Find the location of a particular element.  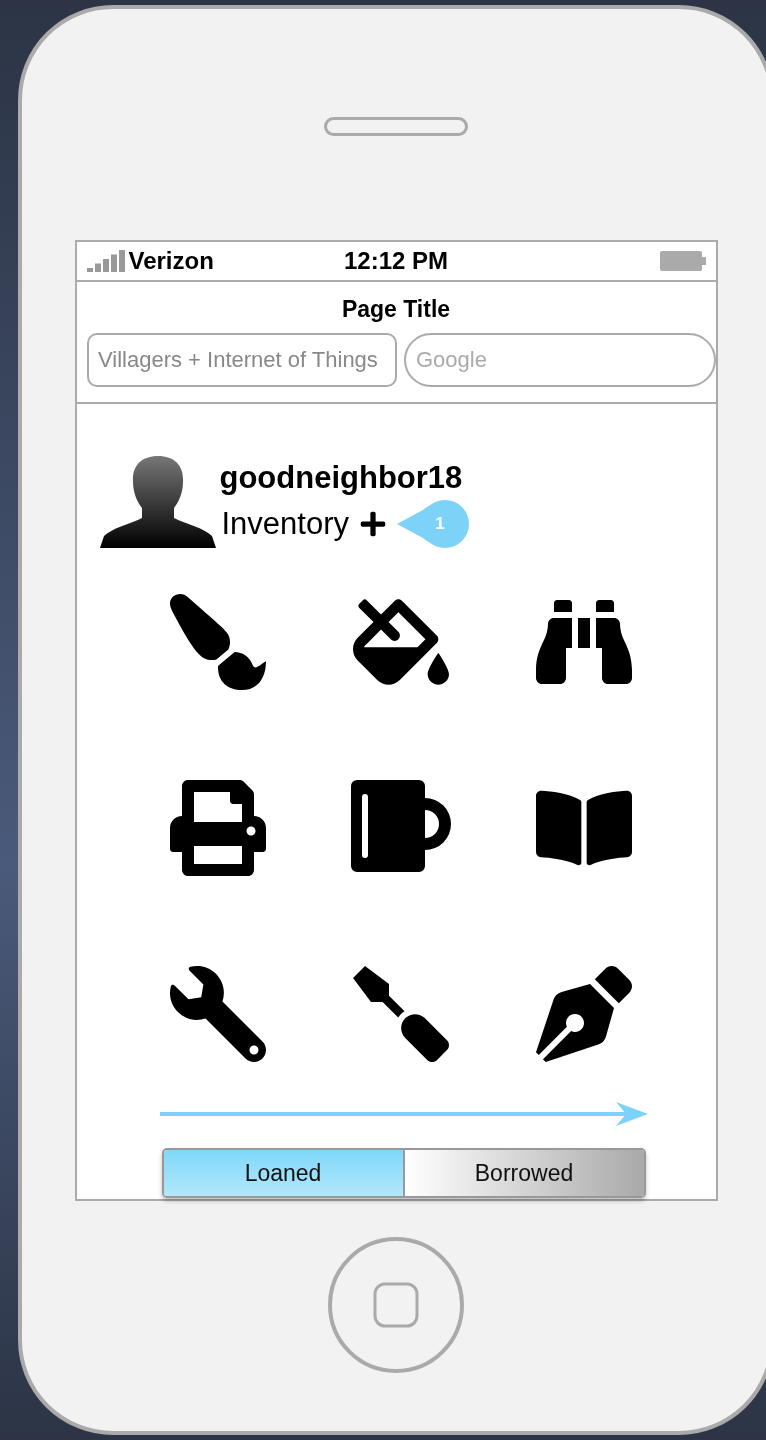

inventory-heading: Inventory is located at coordinates (285, 524).